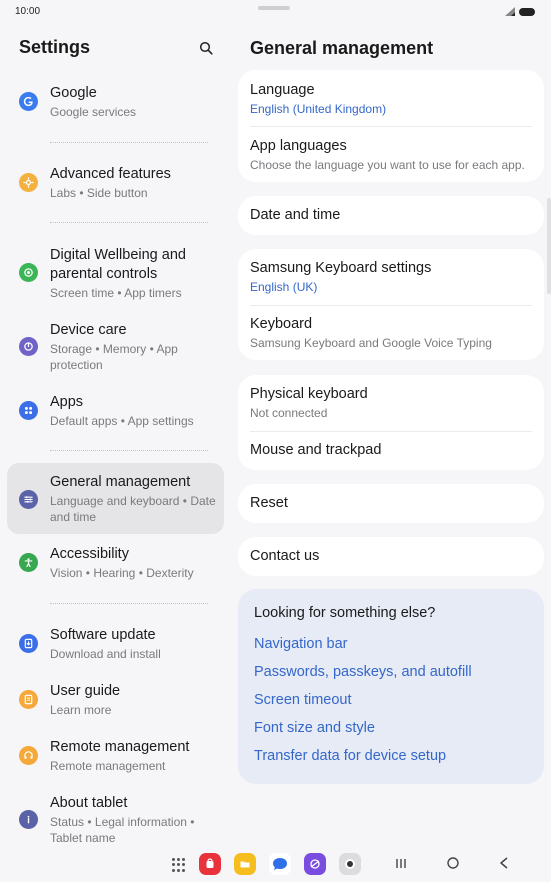  Describe the element at coordinates (115, 700) in the screenshot. I see `sidebar-item-user-guide: User guide Learn more` at that location.